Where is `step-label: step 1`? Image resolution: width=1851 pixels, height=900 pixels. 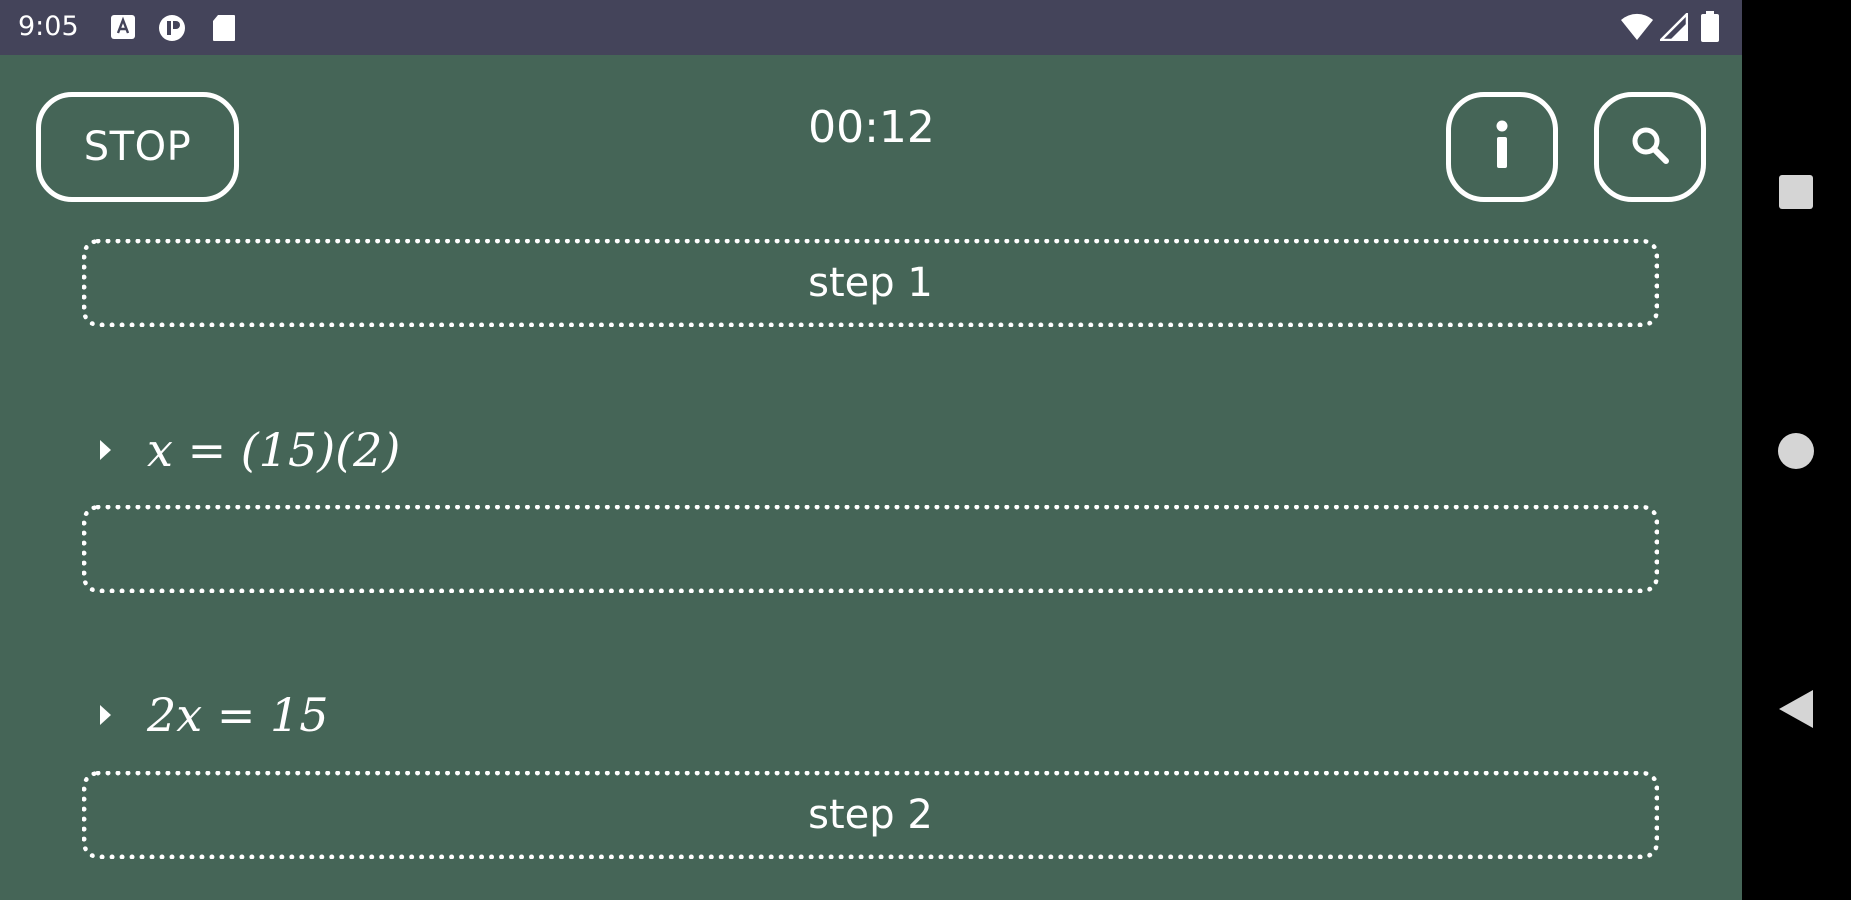 step-label: step 1 is located at coordinates (870, 283).